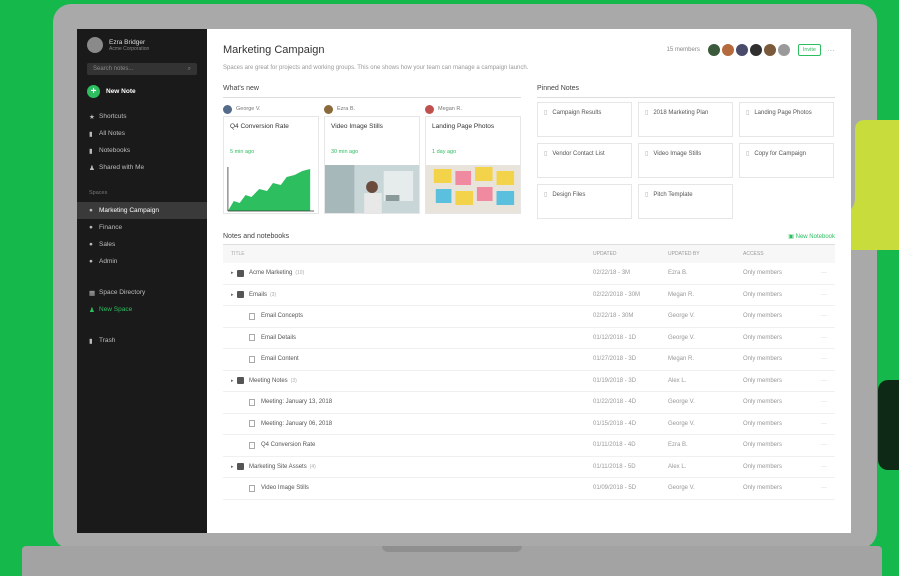 The image size is (899, 576). I want to click on account-switcher: Ezra Bridger Acme Corporation, so click(142, 45).